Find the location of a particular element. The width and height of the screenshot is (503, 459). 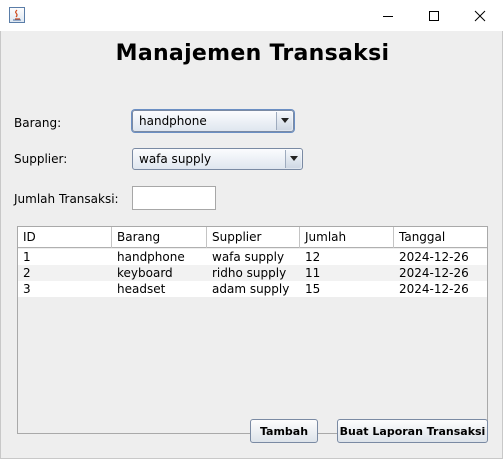

minimize-icon is located at coordinates (388, 15).